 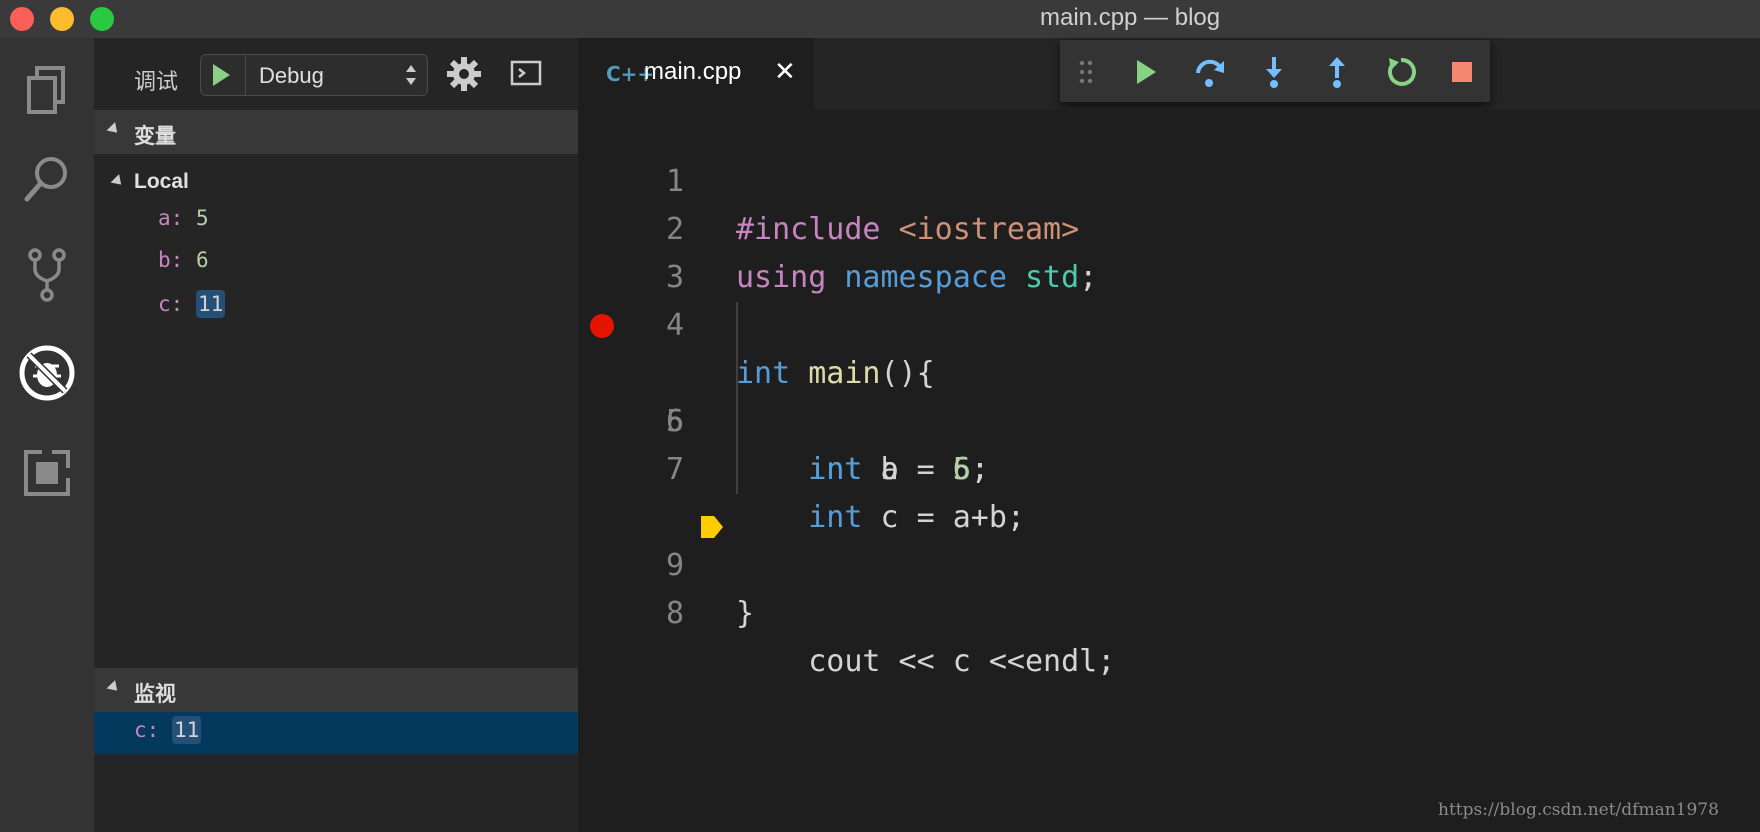 What do you see at coordinates (336, 733) in the screenshot?
I see `watch-expression-row: c: 11` at bounding box center [336, 733].